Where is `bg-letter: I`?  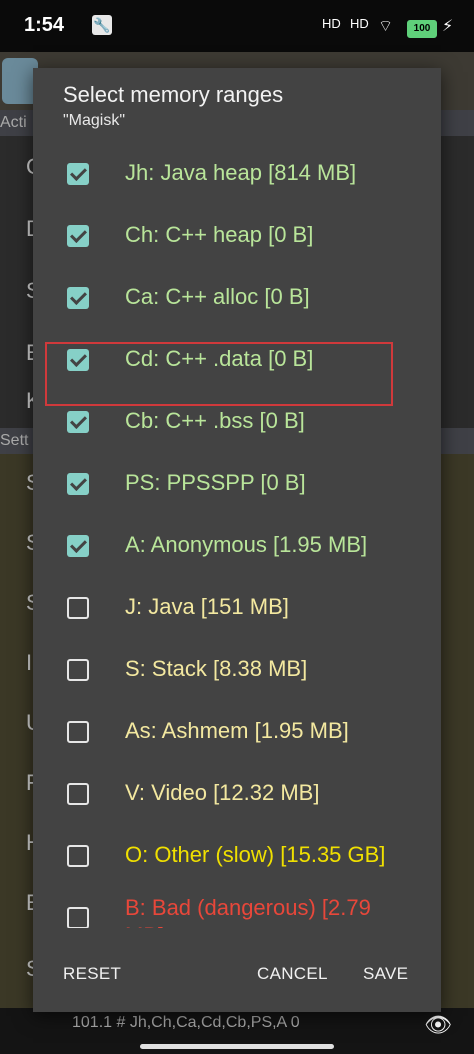 bg-letter: I is located at coordinates (29, 662).